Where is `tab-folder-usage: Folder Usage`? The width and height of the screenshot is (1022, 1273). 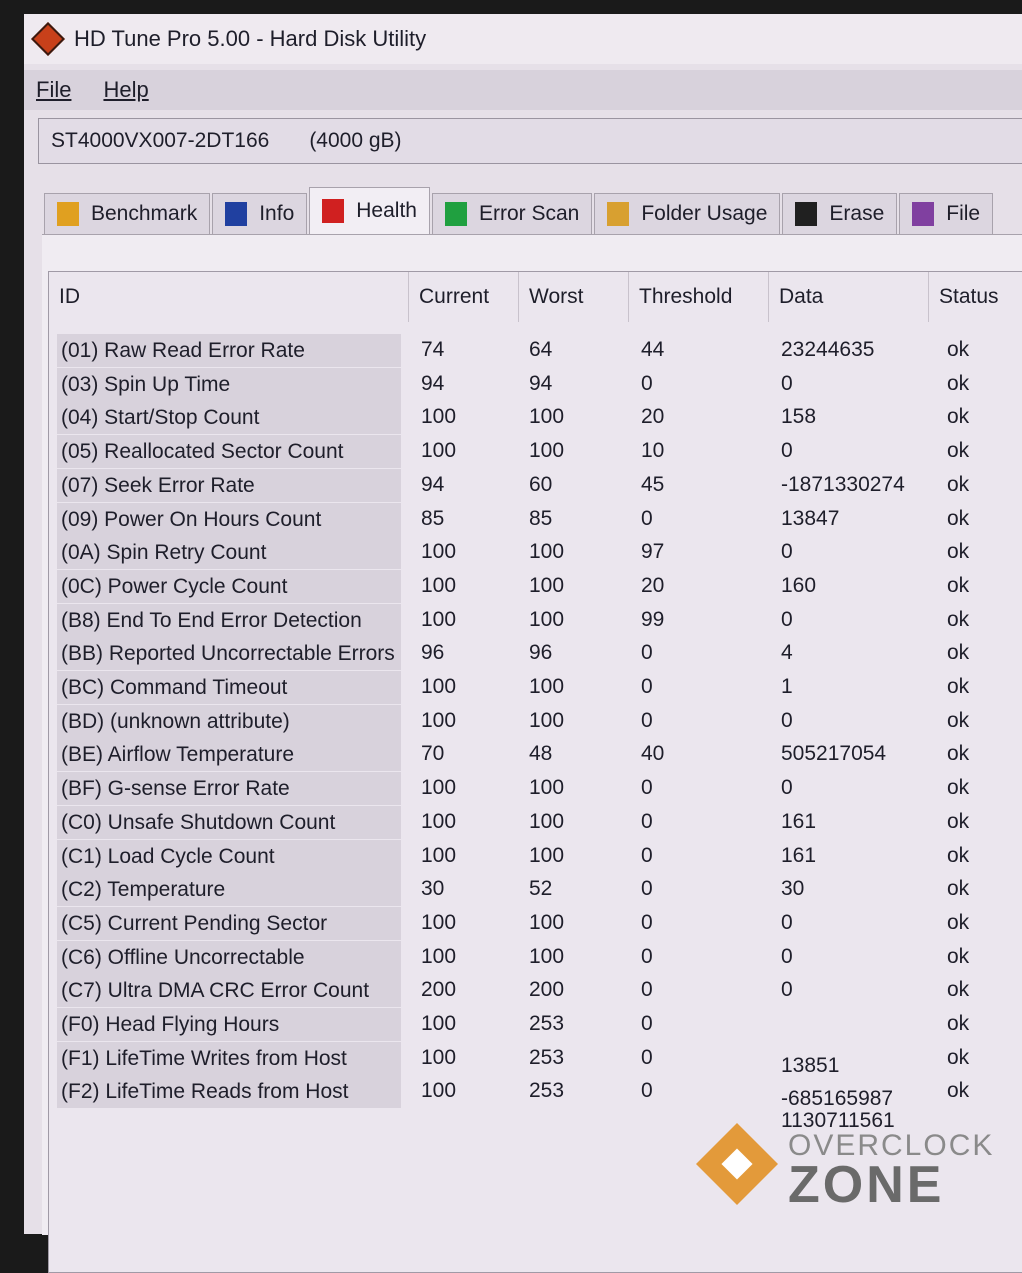
tab-folder-usage: Folder Usage is located at coordinates (687, 213).